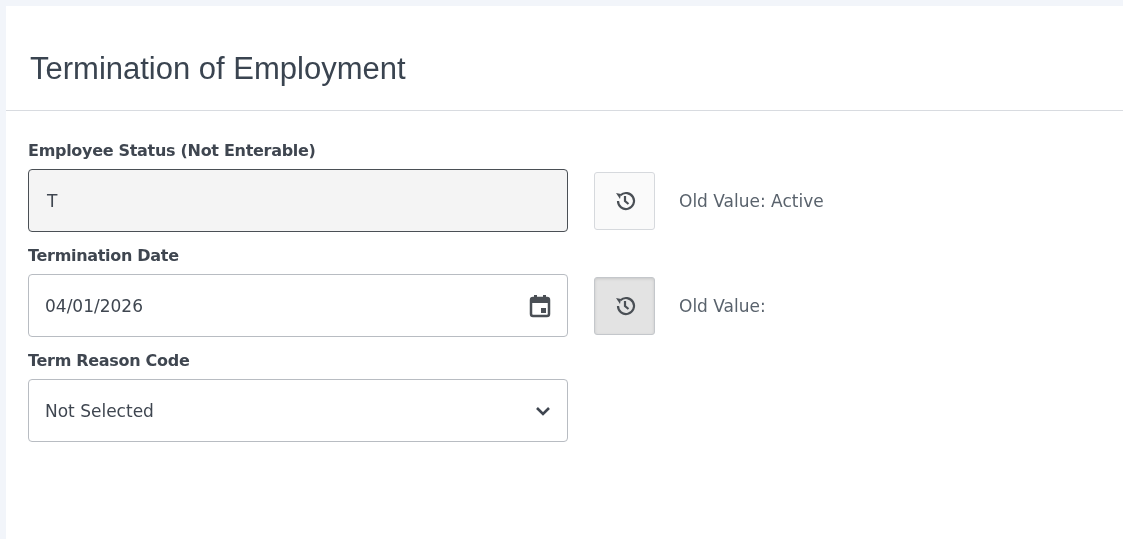 The image size is (1123, 539). I want to click on field-value: Not Selected, so click(99, 410).